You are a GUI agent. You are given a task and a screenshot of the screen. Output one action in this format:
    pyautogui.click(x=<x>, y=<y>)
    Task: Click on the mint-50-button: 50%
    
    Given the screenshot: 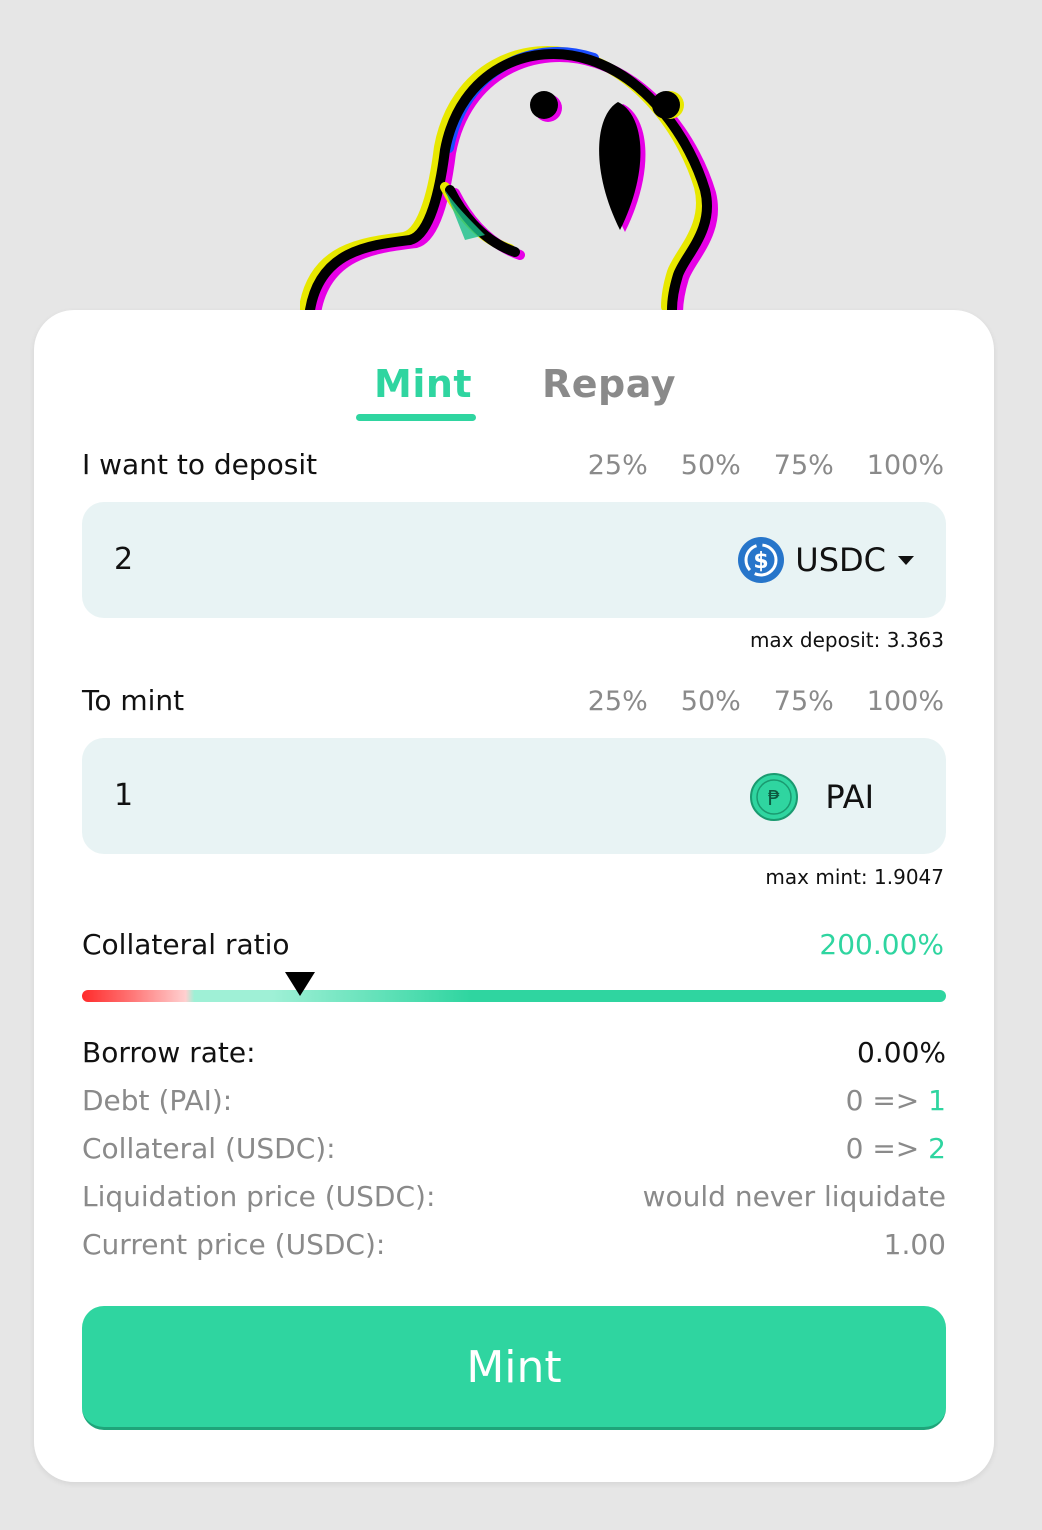 What is the action you would take?
    pyautogui.click(x=711, y=701)
    